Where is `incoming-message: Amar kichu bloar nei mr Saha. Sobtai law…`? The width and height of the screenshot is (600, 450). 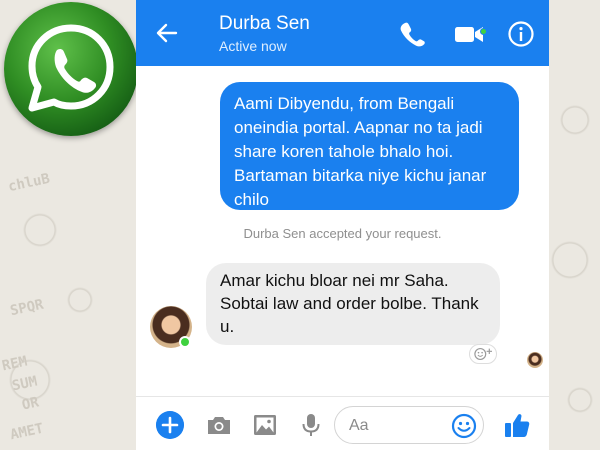
incoming-message: Amar kichu bloar nei mr Saha. Sobtai law… is located at coordinates (353, 304).